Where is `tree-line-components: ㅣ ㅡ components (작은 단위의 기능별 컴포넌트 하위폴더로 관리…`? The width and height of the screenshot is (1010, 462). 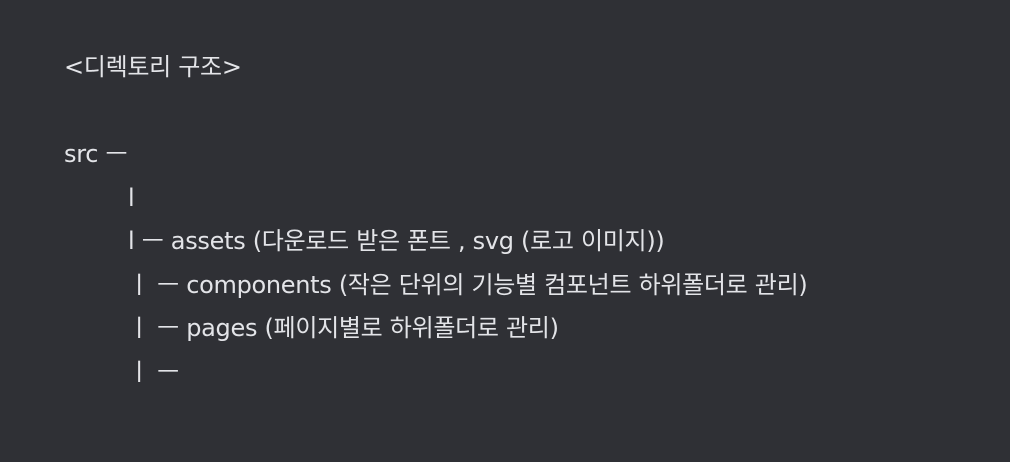 tree-line-components: ㅣ ㅡ components (작은 단위의 기능별 컴포넌트 하위폴더로 관리… is located at coordinates (468, 284).